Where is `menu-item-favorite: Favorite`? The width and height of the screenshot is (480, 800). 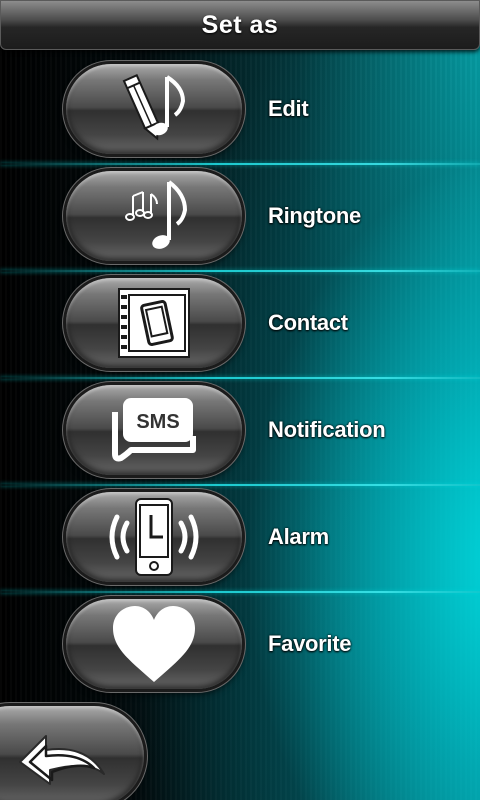 menu-item-favorite: Favorite is located at coordinates (240, 646).